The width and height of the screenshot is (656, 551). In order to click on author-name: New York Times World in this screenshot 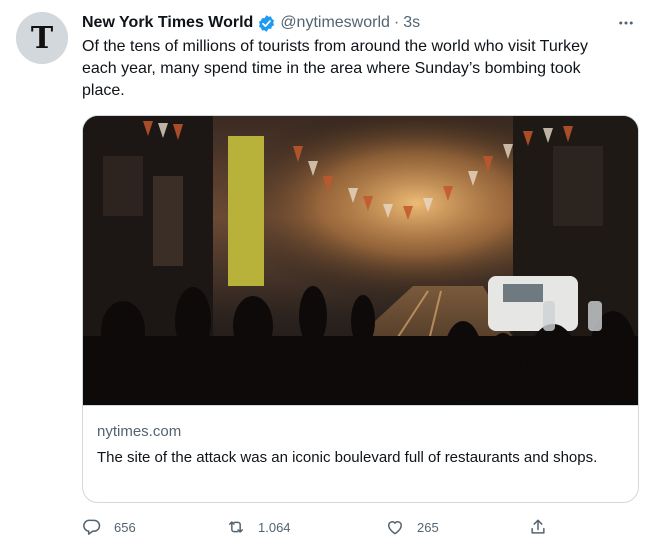, I will do `click(167, 23)`.